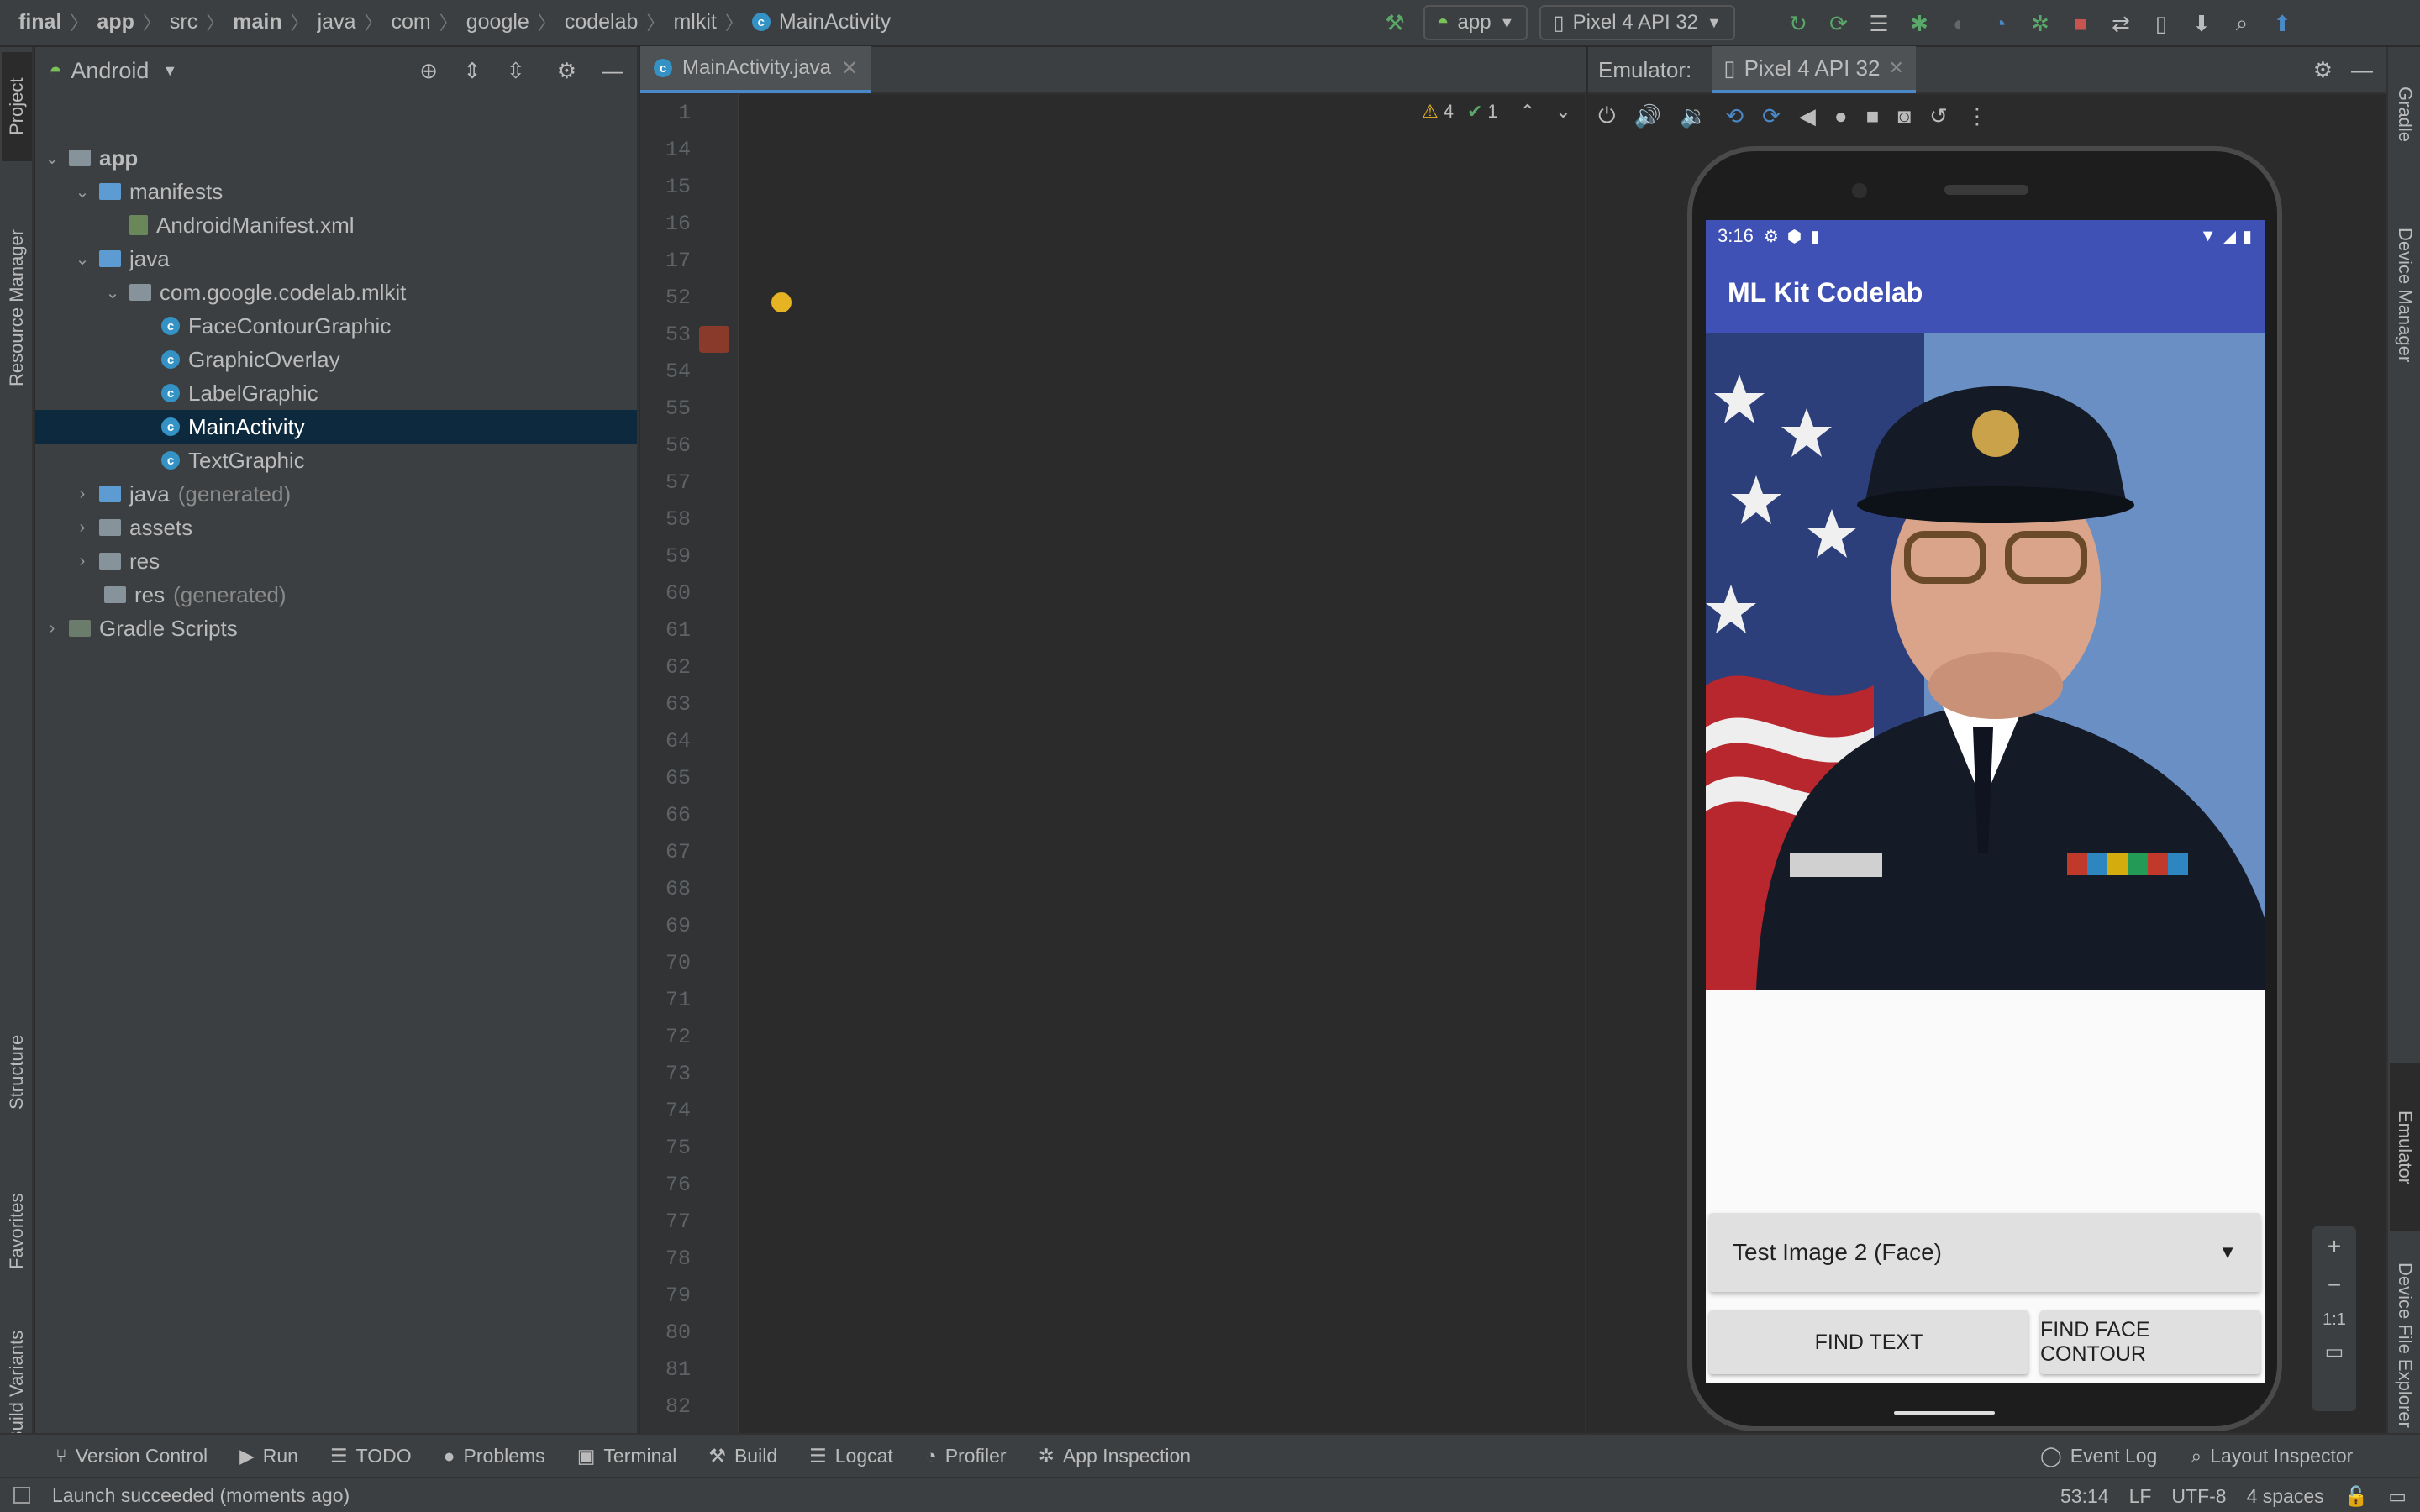  Describe the element at coordinates (1904, 116) in the screenshot. I see `camera-icon: ◙` at that location.